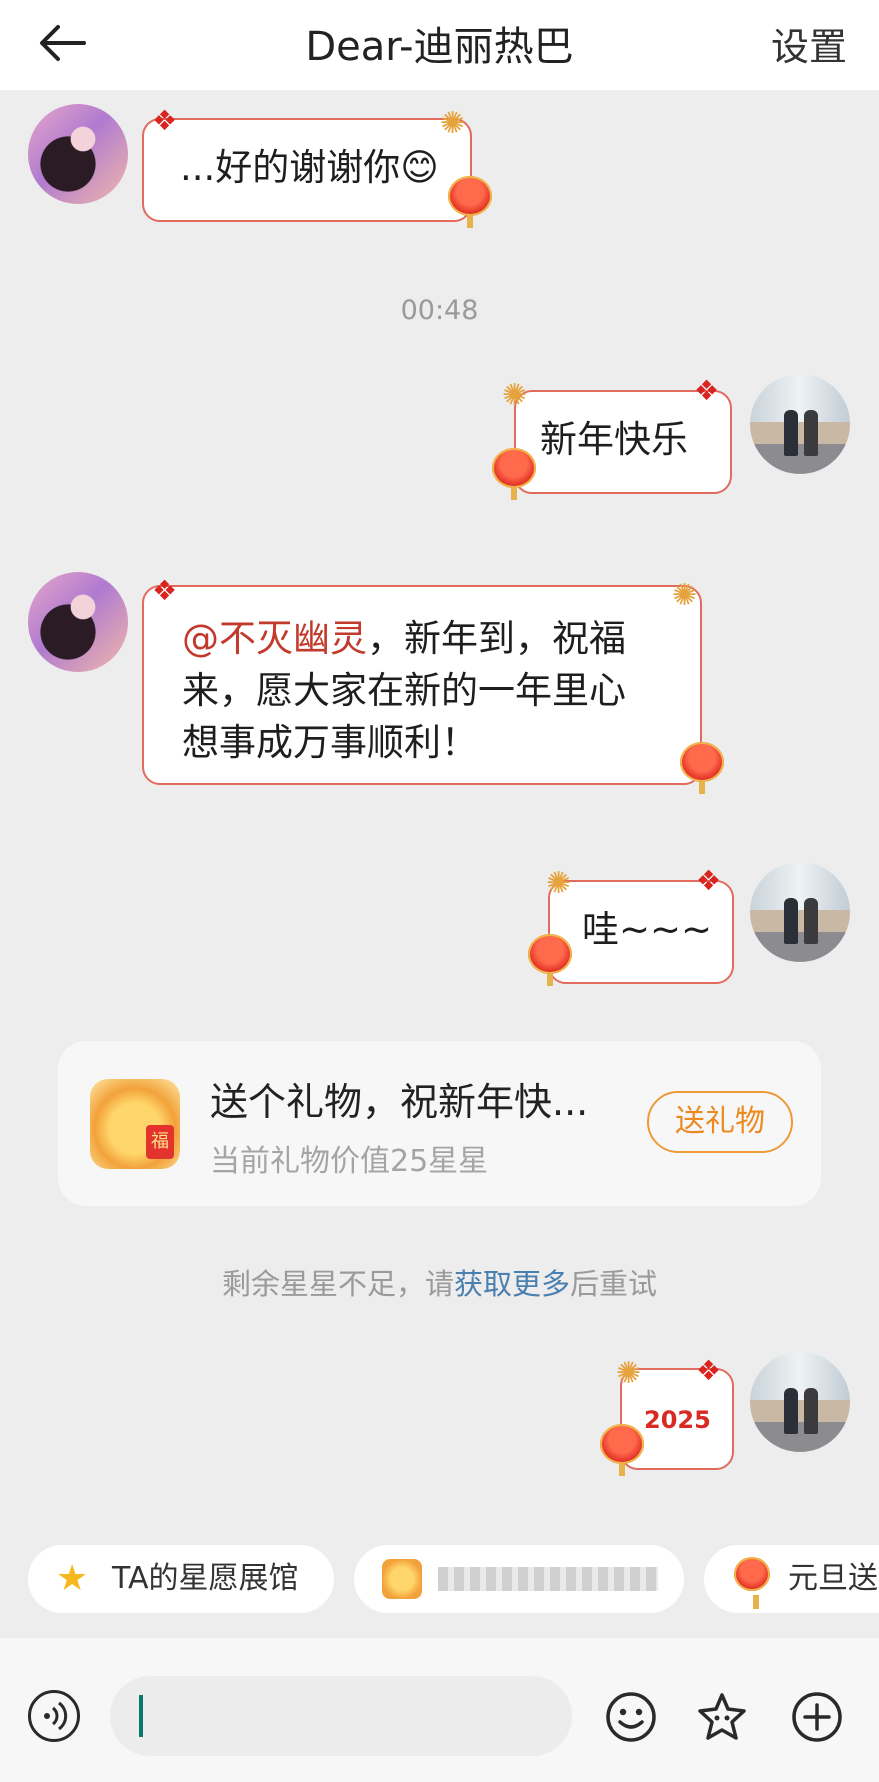  What do you see at coordinates (809, 43) in the screenshot?
I see `settings-button: 设置` at bounding box center [809, 43].